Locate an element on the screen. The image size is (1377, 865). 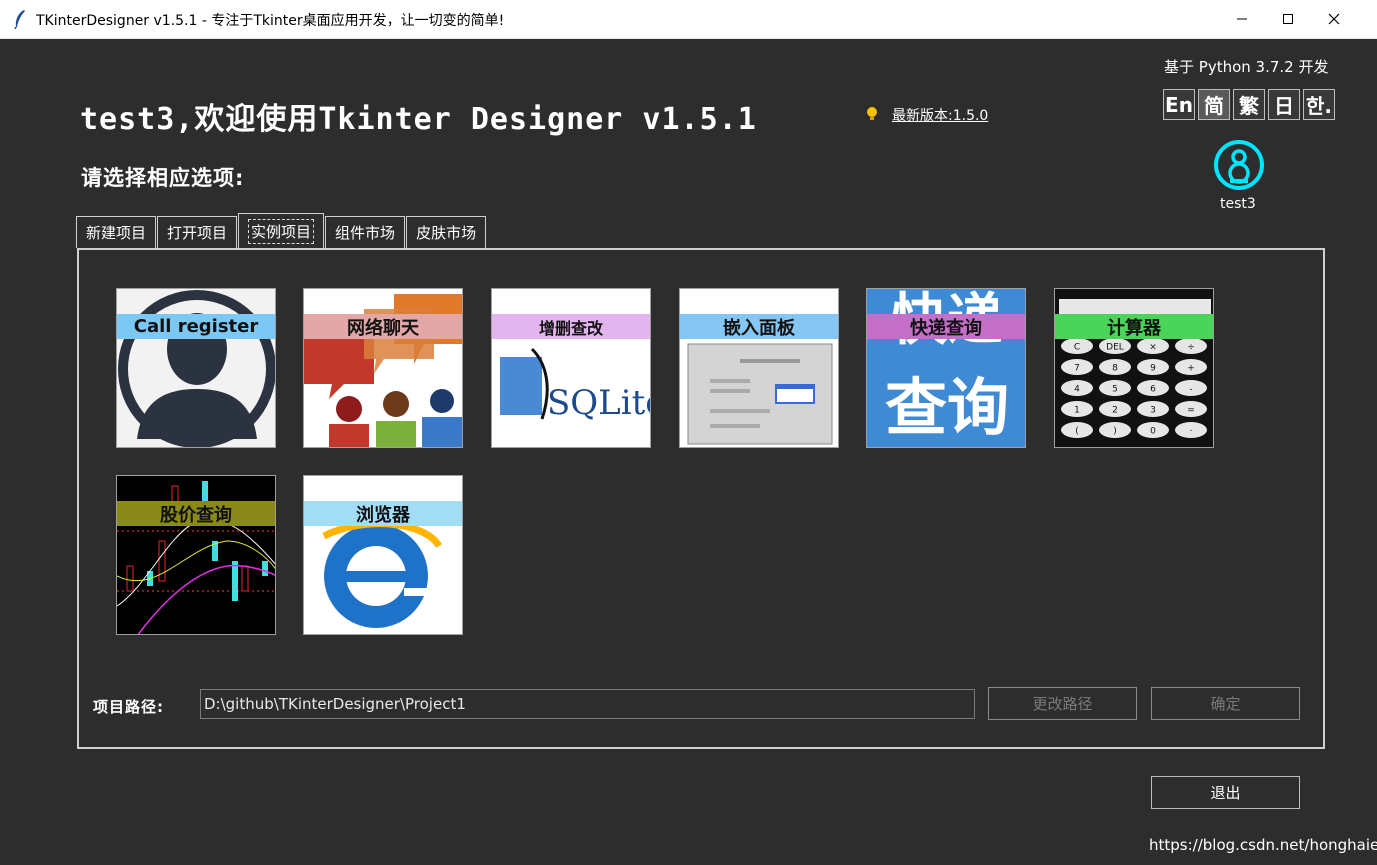
calc-key: 1 is located at coordinates (1077, 409).